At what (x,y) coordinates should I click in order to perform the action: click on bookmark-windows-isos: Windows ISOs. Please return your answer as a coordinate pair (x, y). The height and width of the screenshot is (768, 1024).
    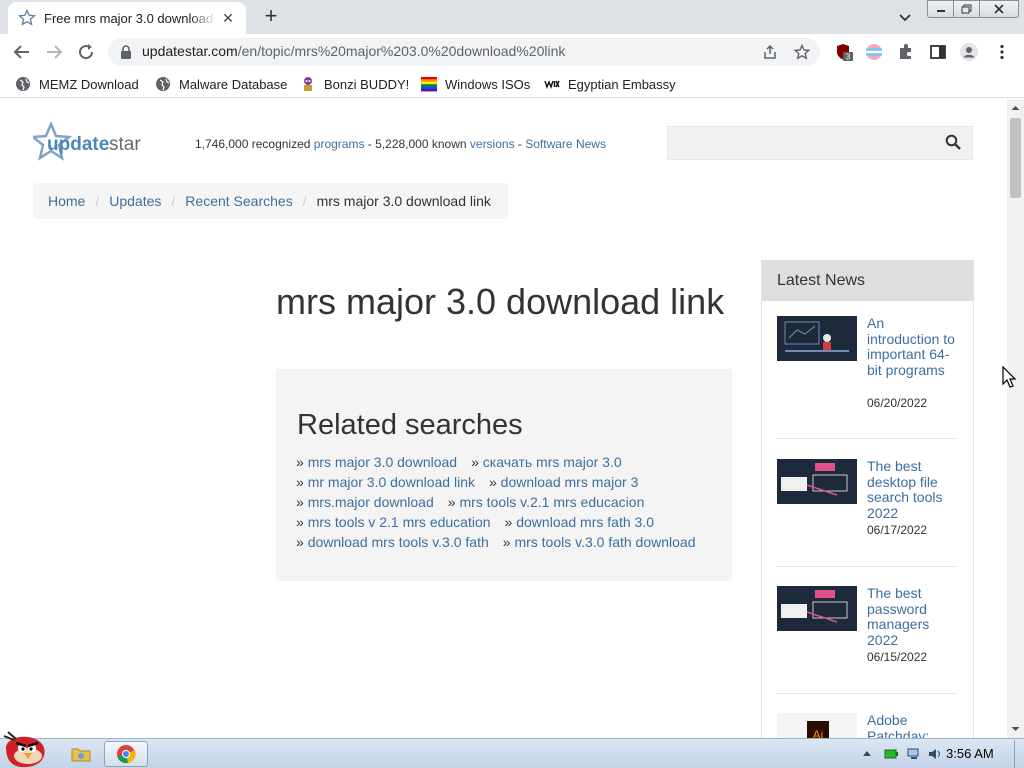
    Looking at the image, I should click on (475, 84).